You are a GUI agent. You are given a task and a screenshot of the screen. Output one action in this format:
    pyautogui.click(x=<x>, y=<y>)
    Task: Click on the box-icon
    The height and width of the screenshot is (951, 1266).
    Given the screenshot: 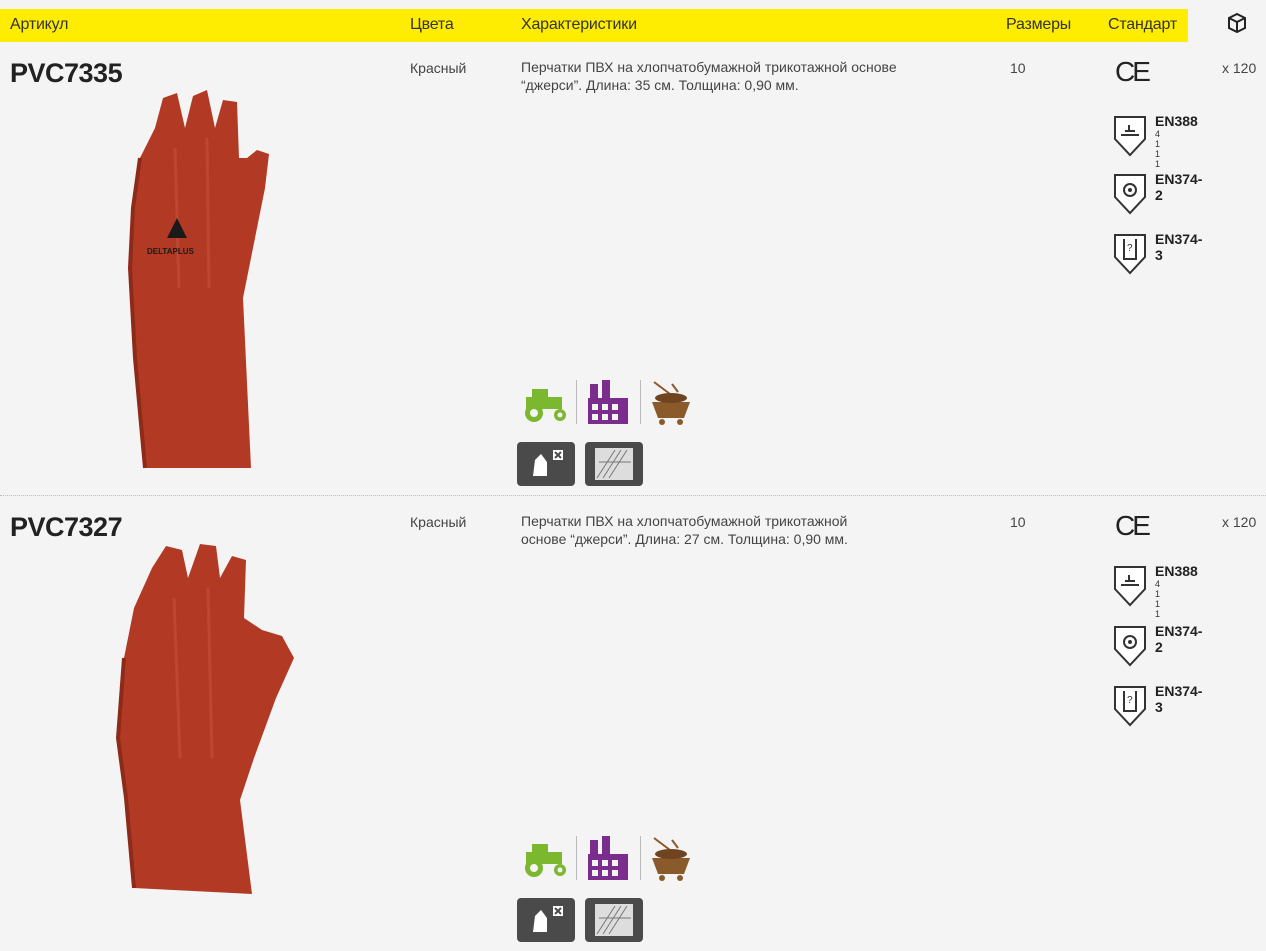 What is the action you would take?
    pyautogui.click(x=1237, y=23)
    